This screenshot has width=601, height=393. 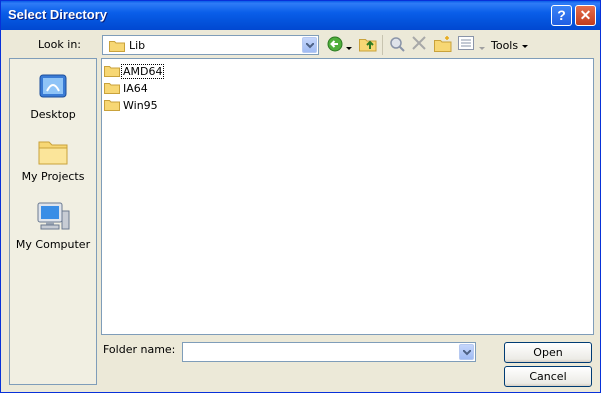 I want to click on desktop-icon, so click(x=53, y=86).